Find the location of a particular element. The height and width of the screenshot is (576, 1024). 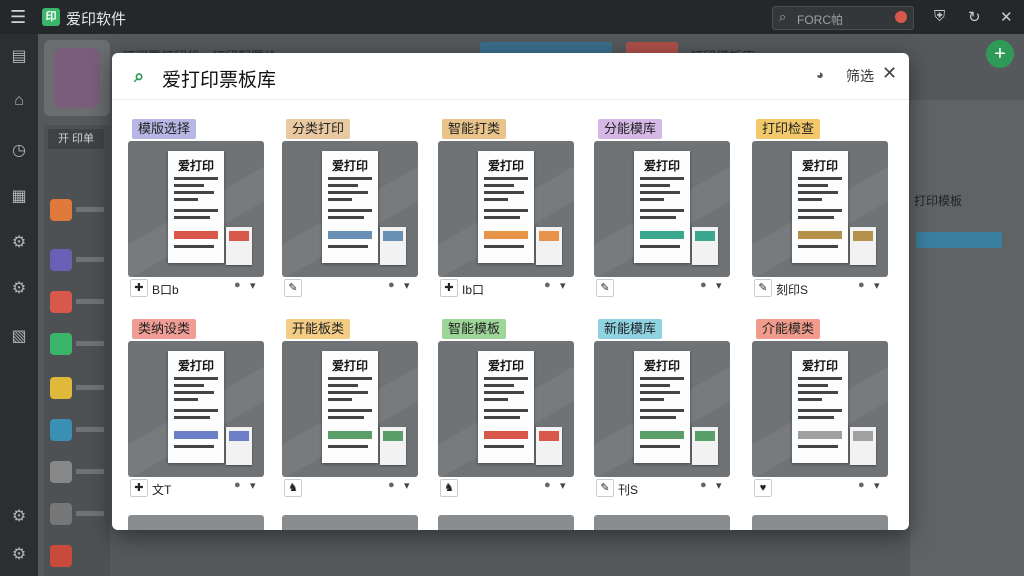

template-card: 打印检查 爱打印 ✎ 刻印S ● ▾ is located at coordinates (820, 204).